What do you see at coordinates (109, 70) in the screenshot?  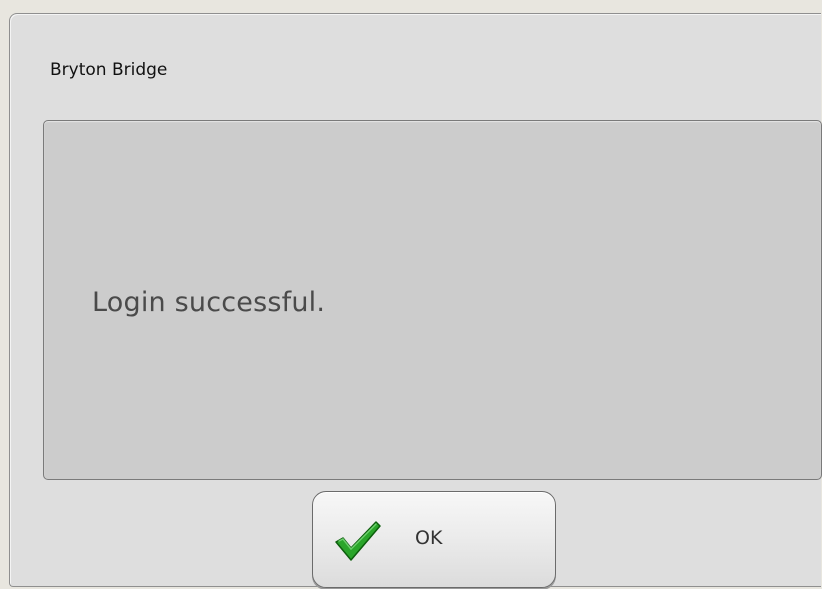 I see `dialog-title: Bryton Bridge` at bounding box center [109, 70].